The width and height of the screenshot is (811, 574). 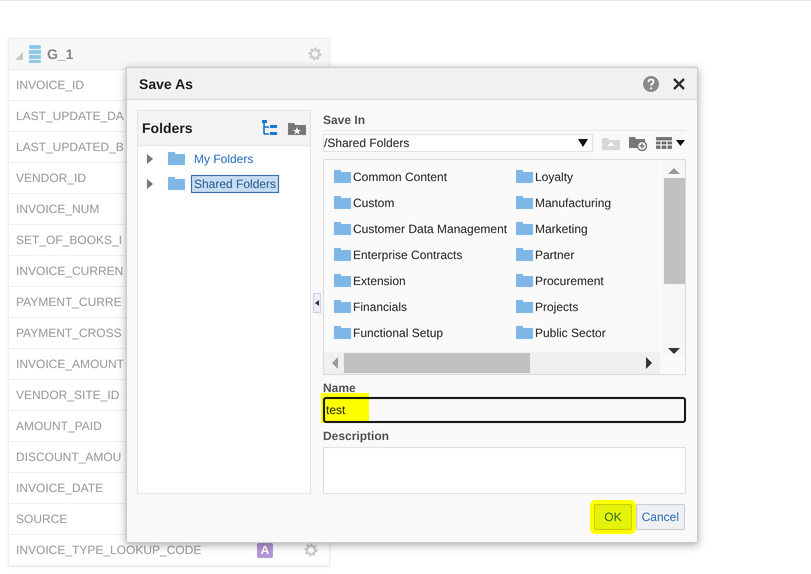 I want to click on folder-item: Functional Setup, so click(x=398, y=333).